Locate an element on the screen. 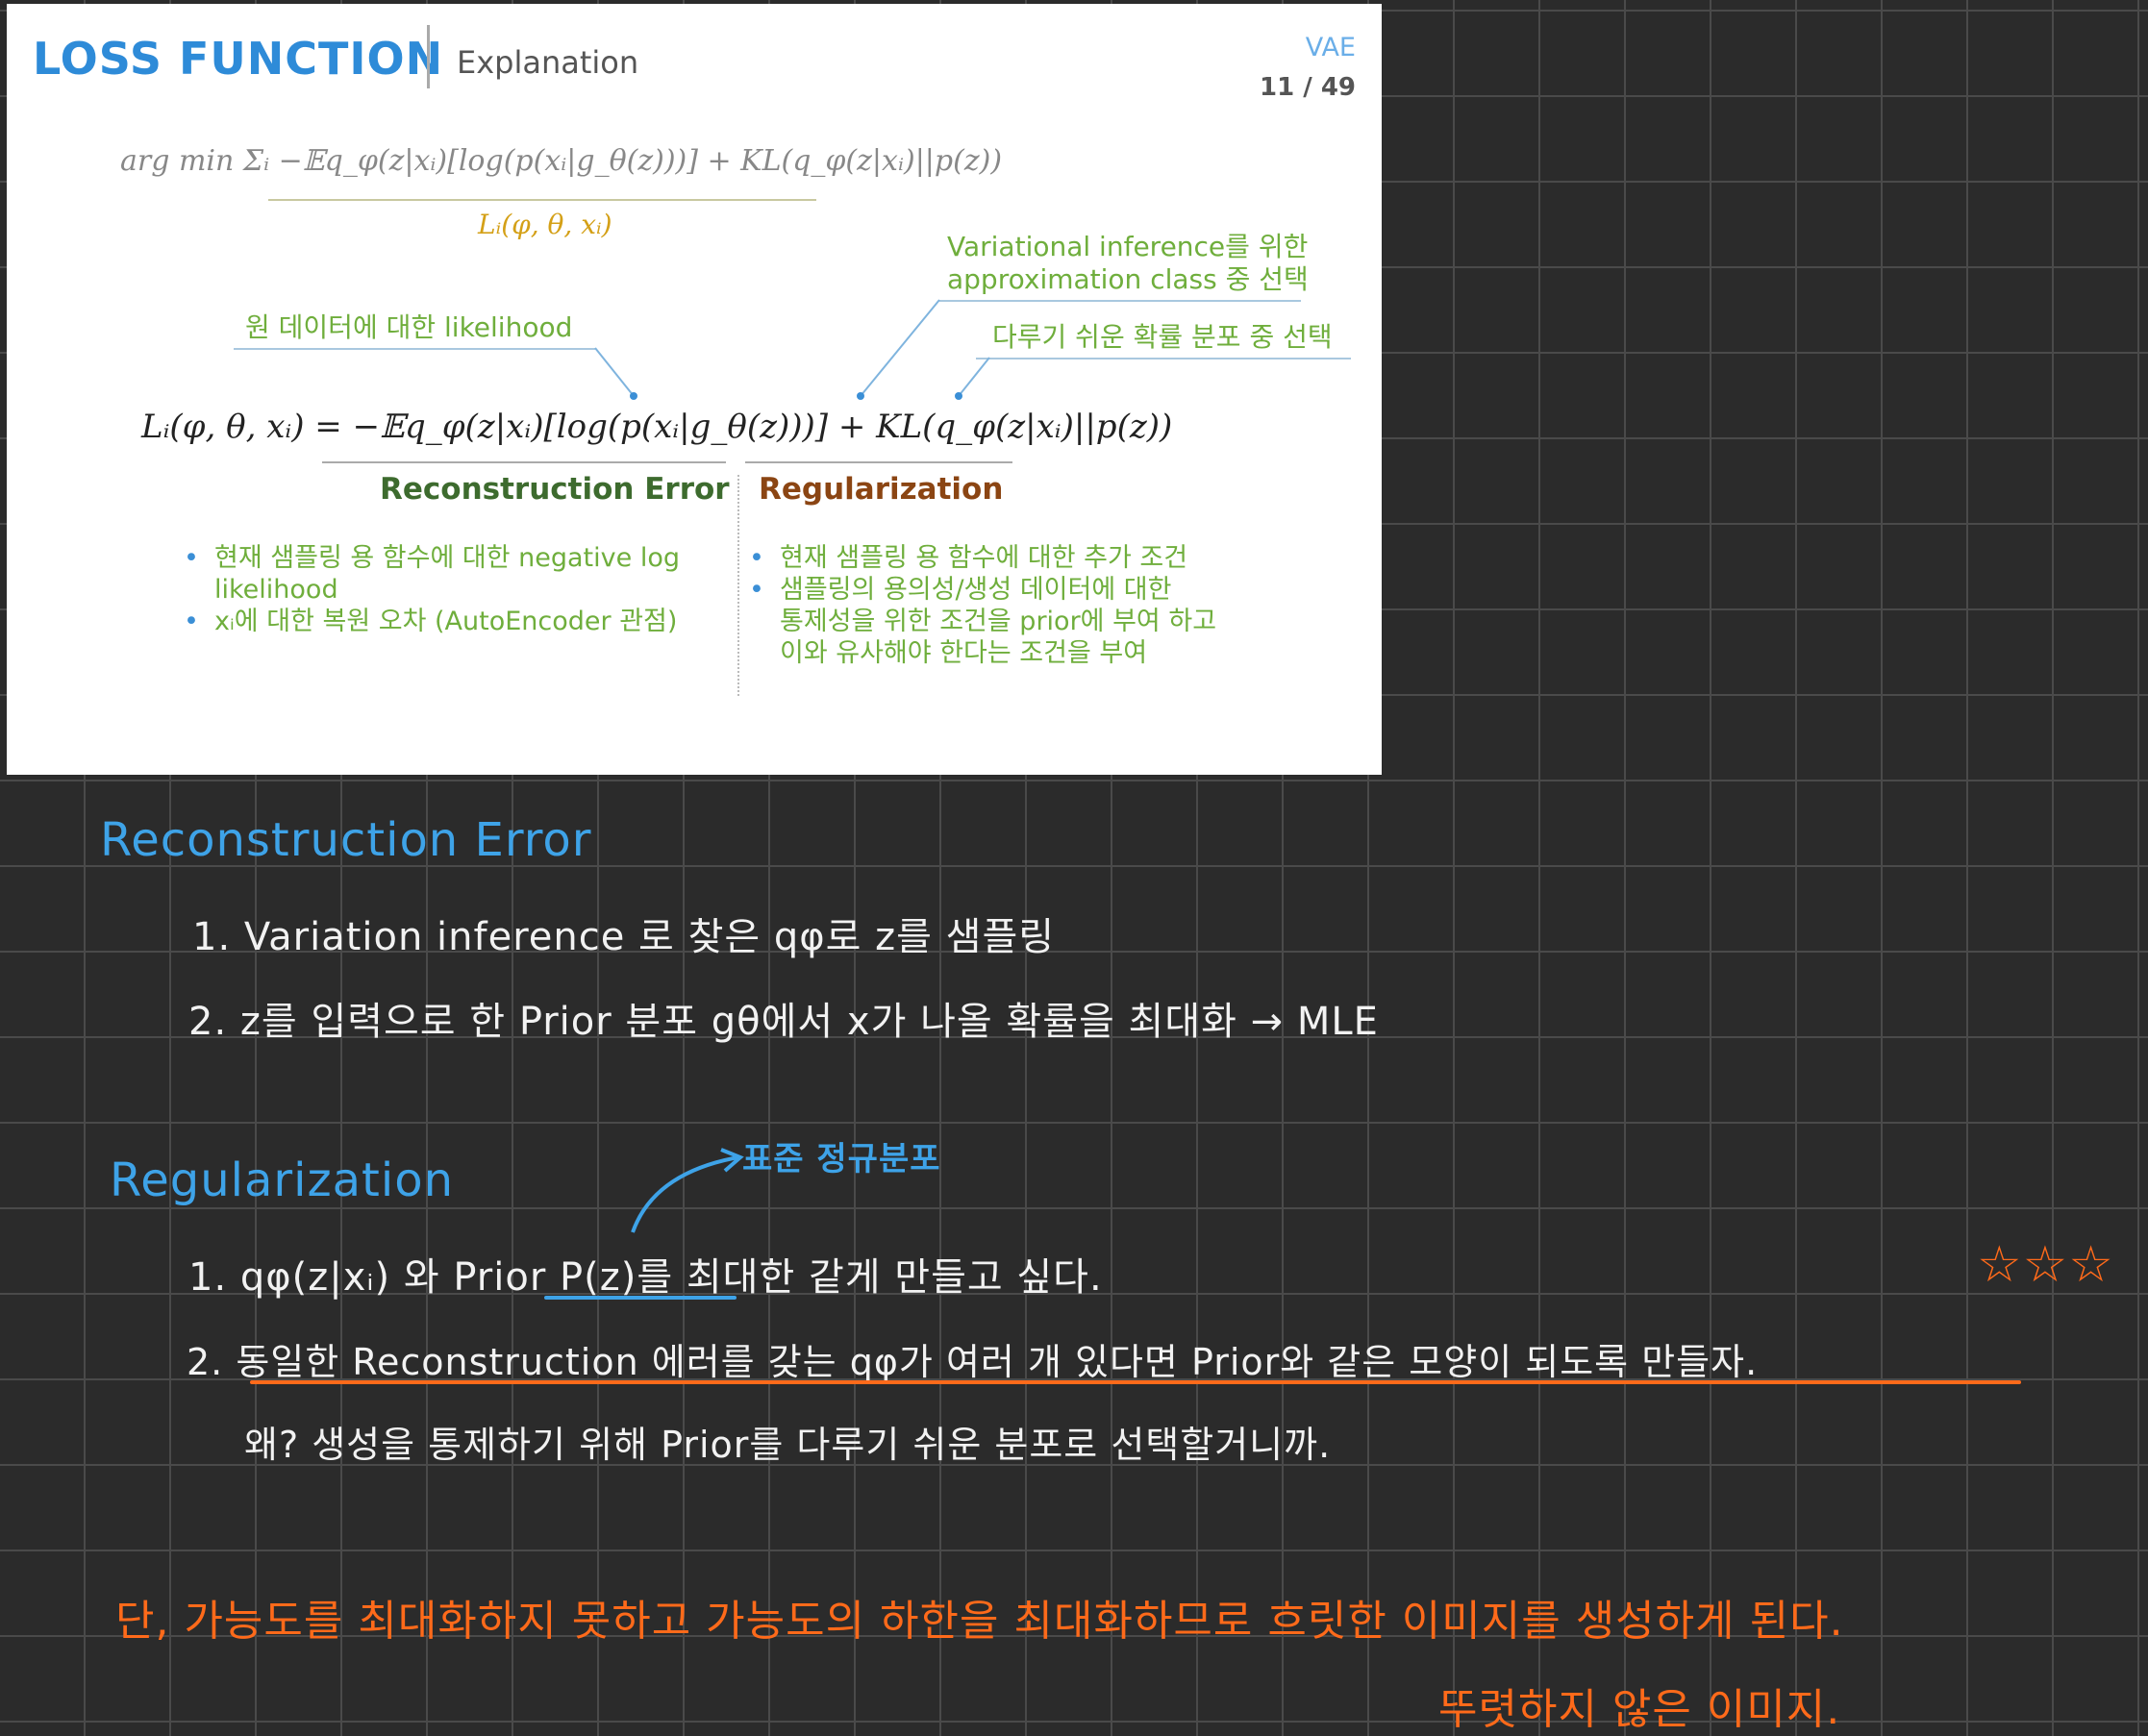 This screenshot has width=2148, height=1736. recon-underline is located at coordinates (524, 462).